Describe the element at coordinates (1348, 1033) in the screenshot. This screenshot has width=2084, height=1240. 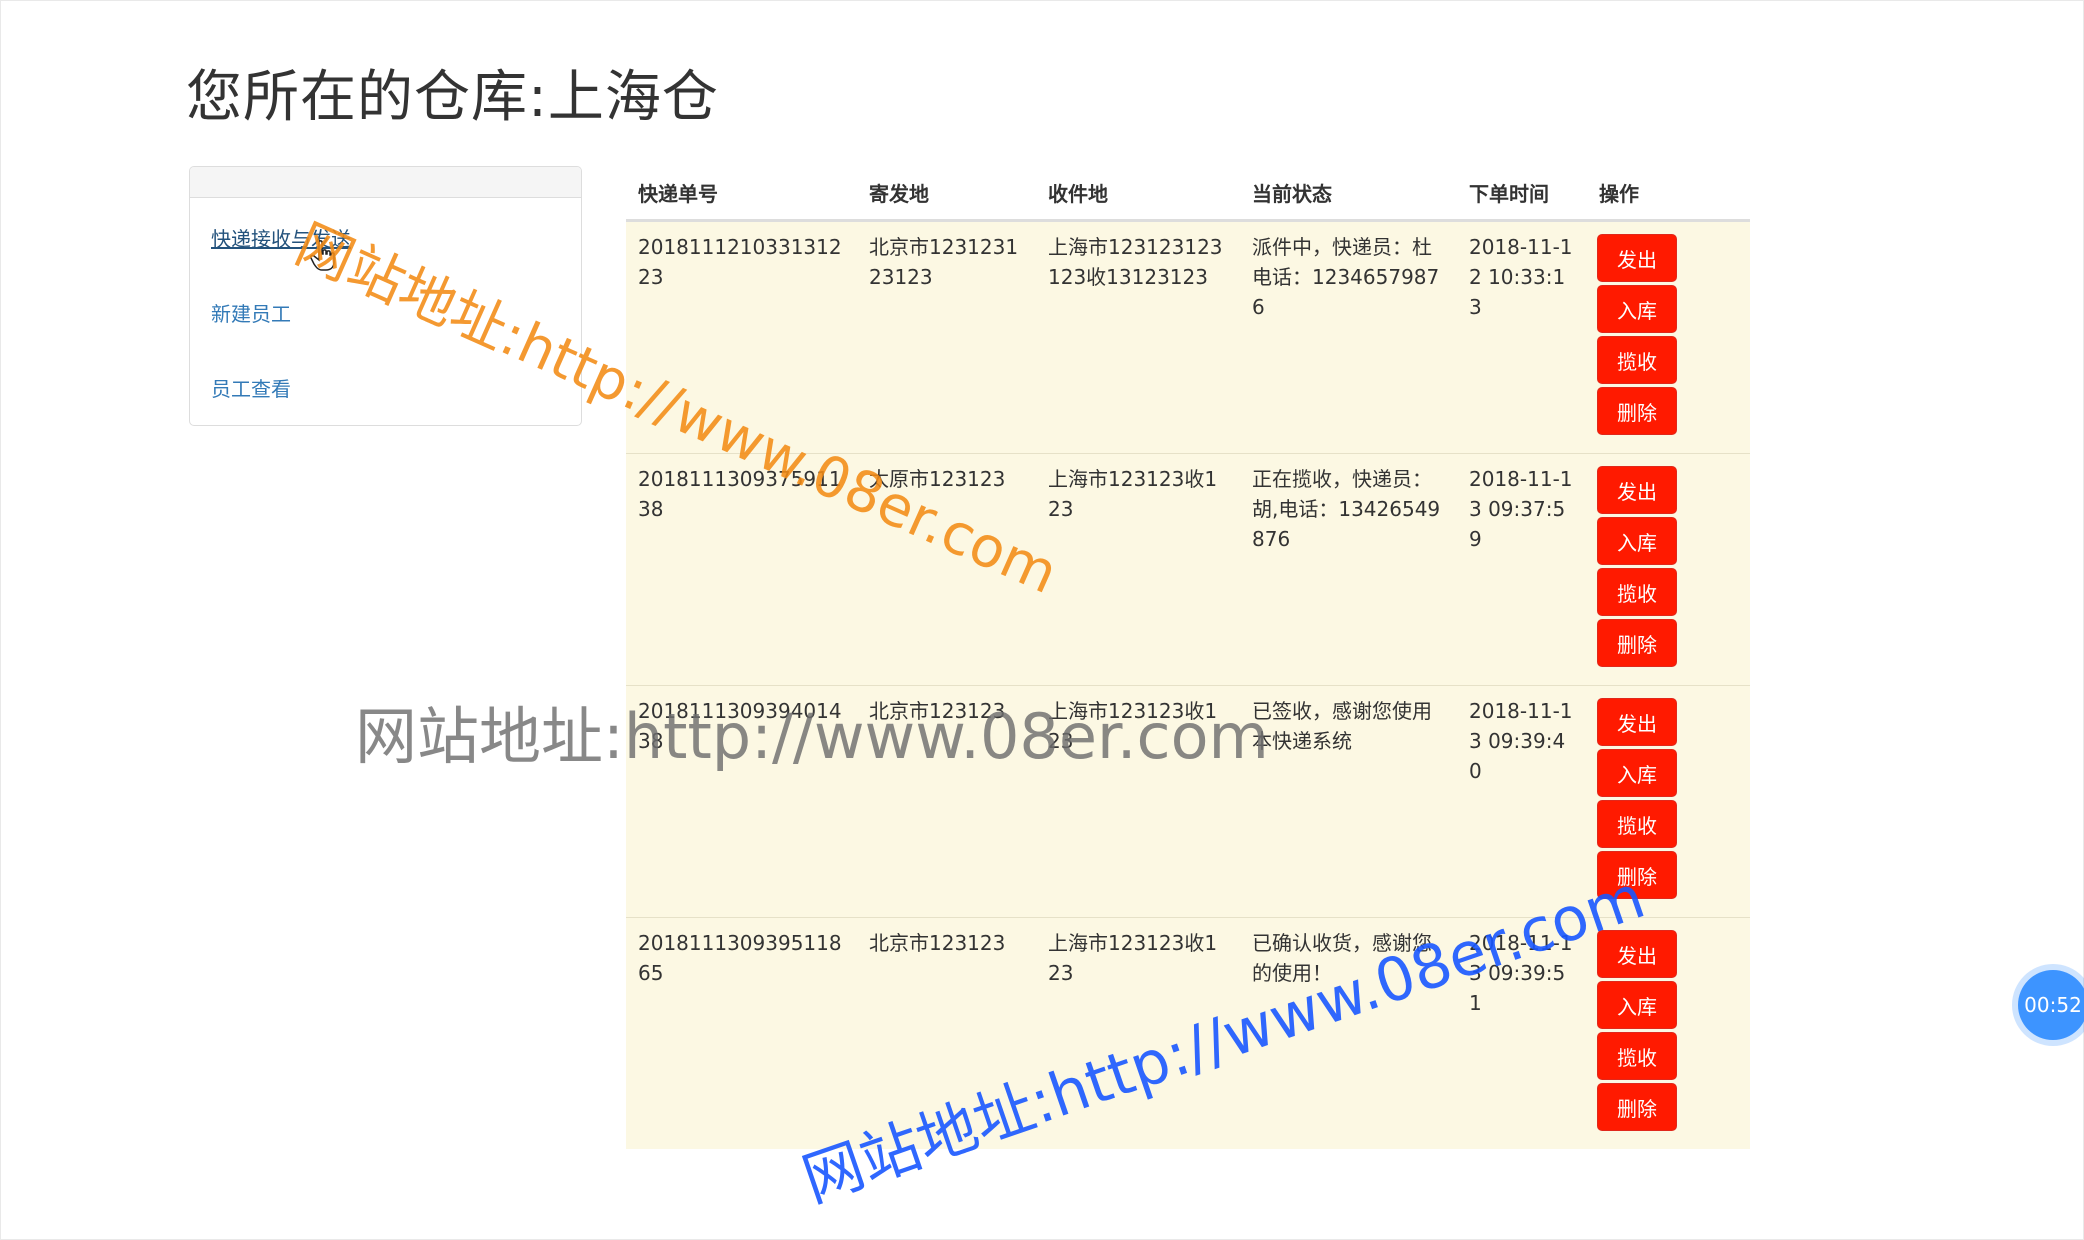
I see `cell-status: 已确认收货，感谢您的使用！` at that location.